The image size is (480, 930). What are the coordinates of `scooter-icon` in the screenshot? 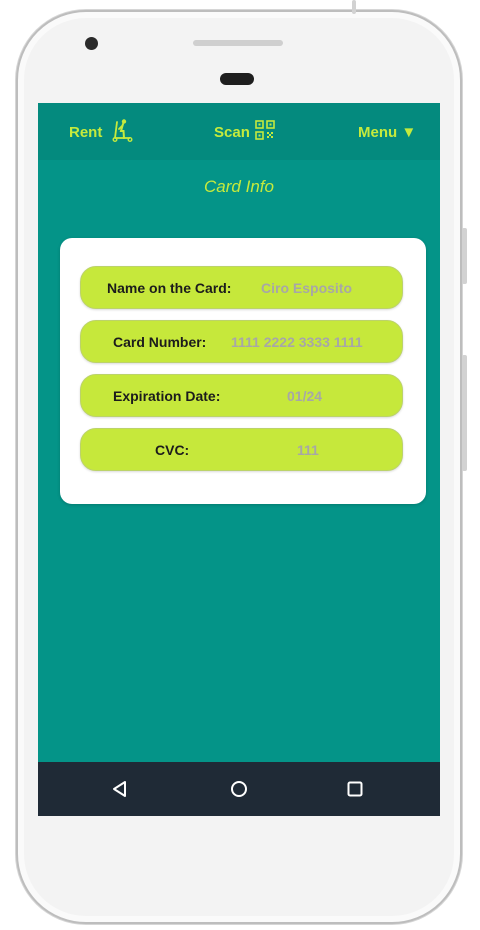 It's located at (122, 132).